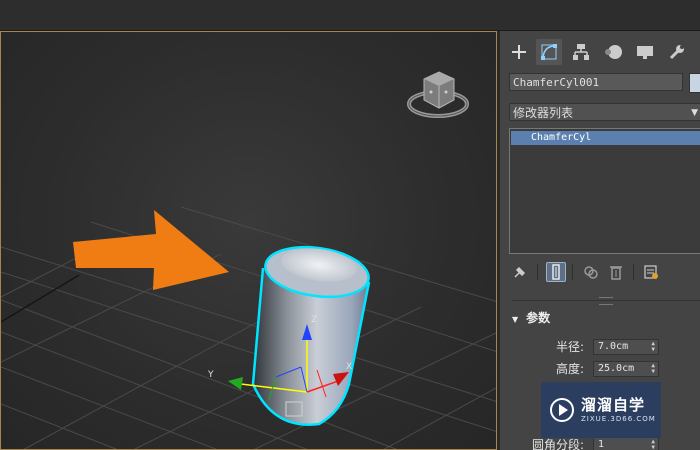  Describe the element at coordinates (350, 15) in the screenshot. I see `top-toolbar` at that location.